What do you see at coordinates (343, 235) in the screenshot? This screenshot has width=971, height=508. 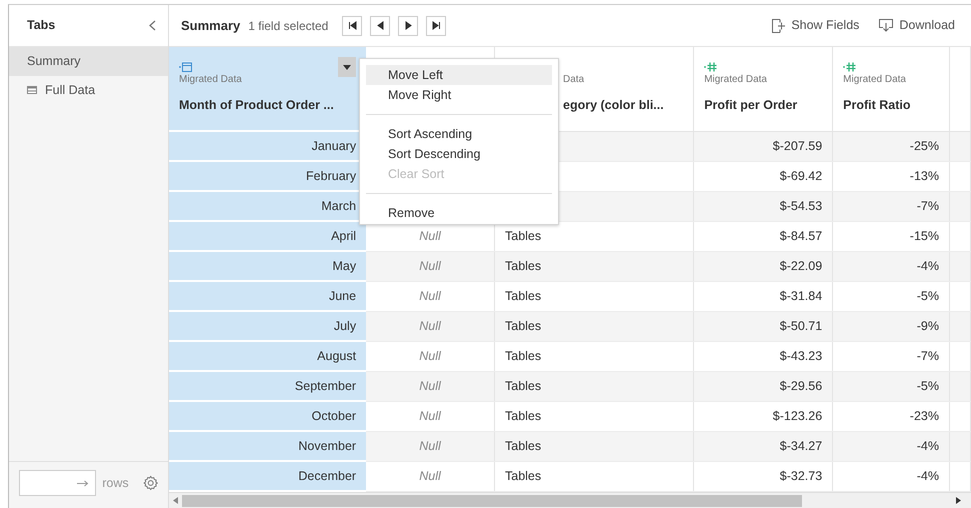 I see `table-cell: April` at bounding box center [343, 235].